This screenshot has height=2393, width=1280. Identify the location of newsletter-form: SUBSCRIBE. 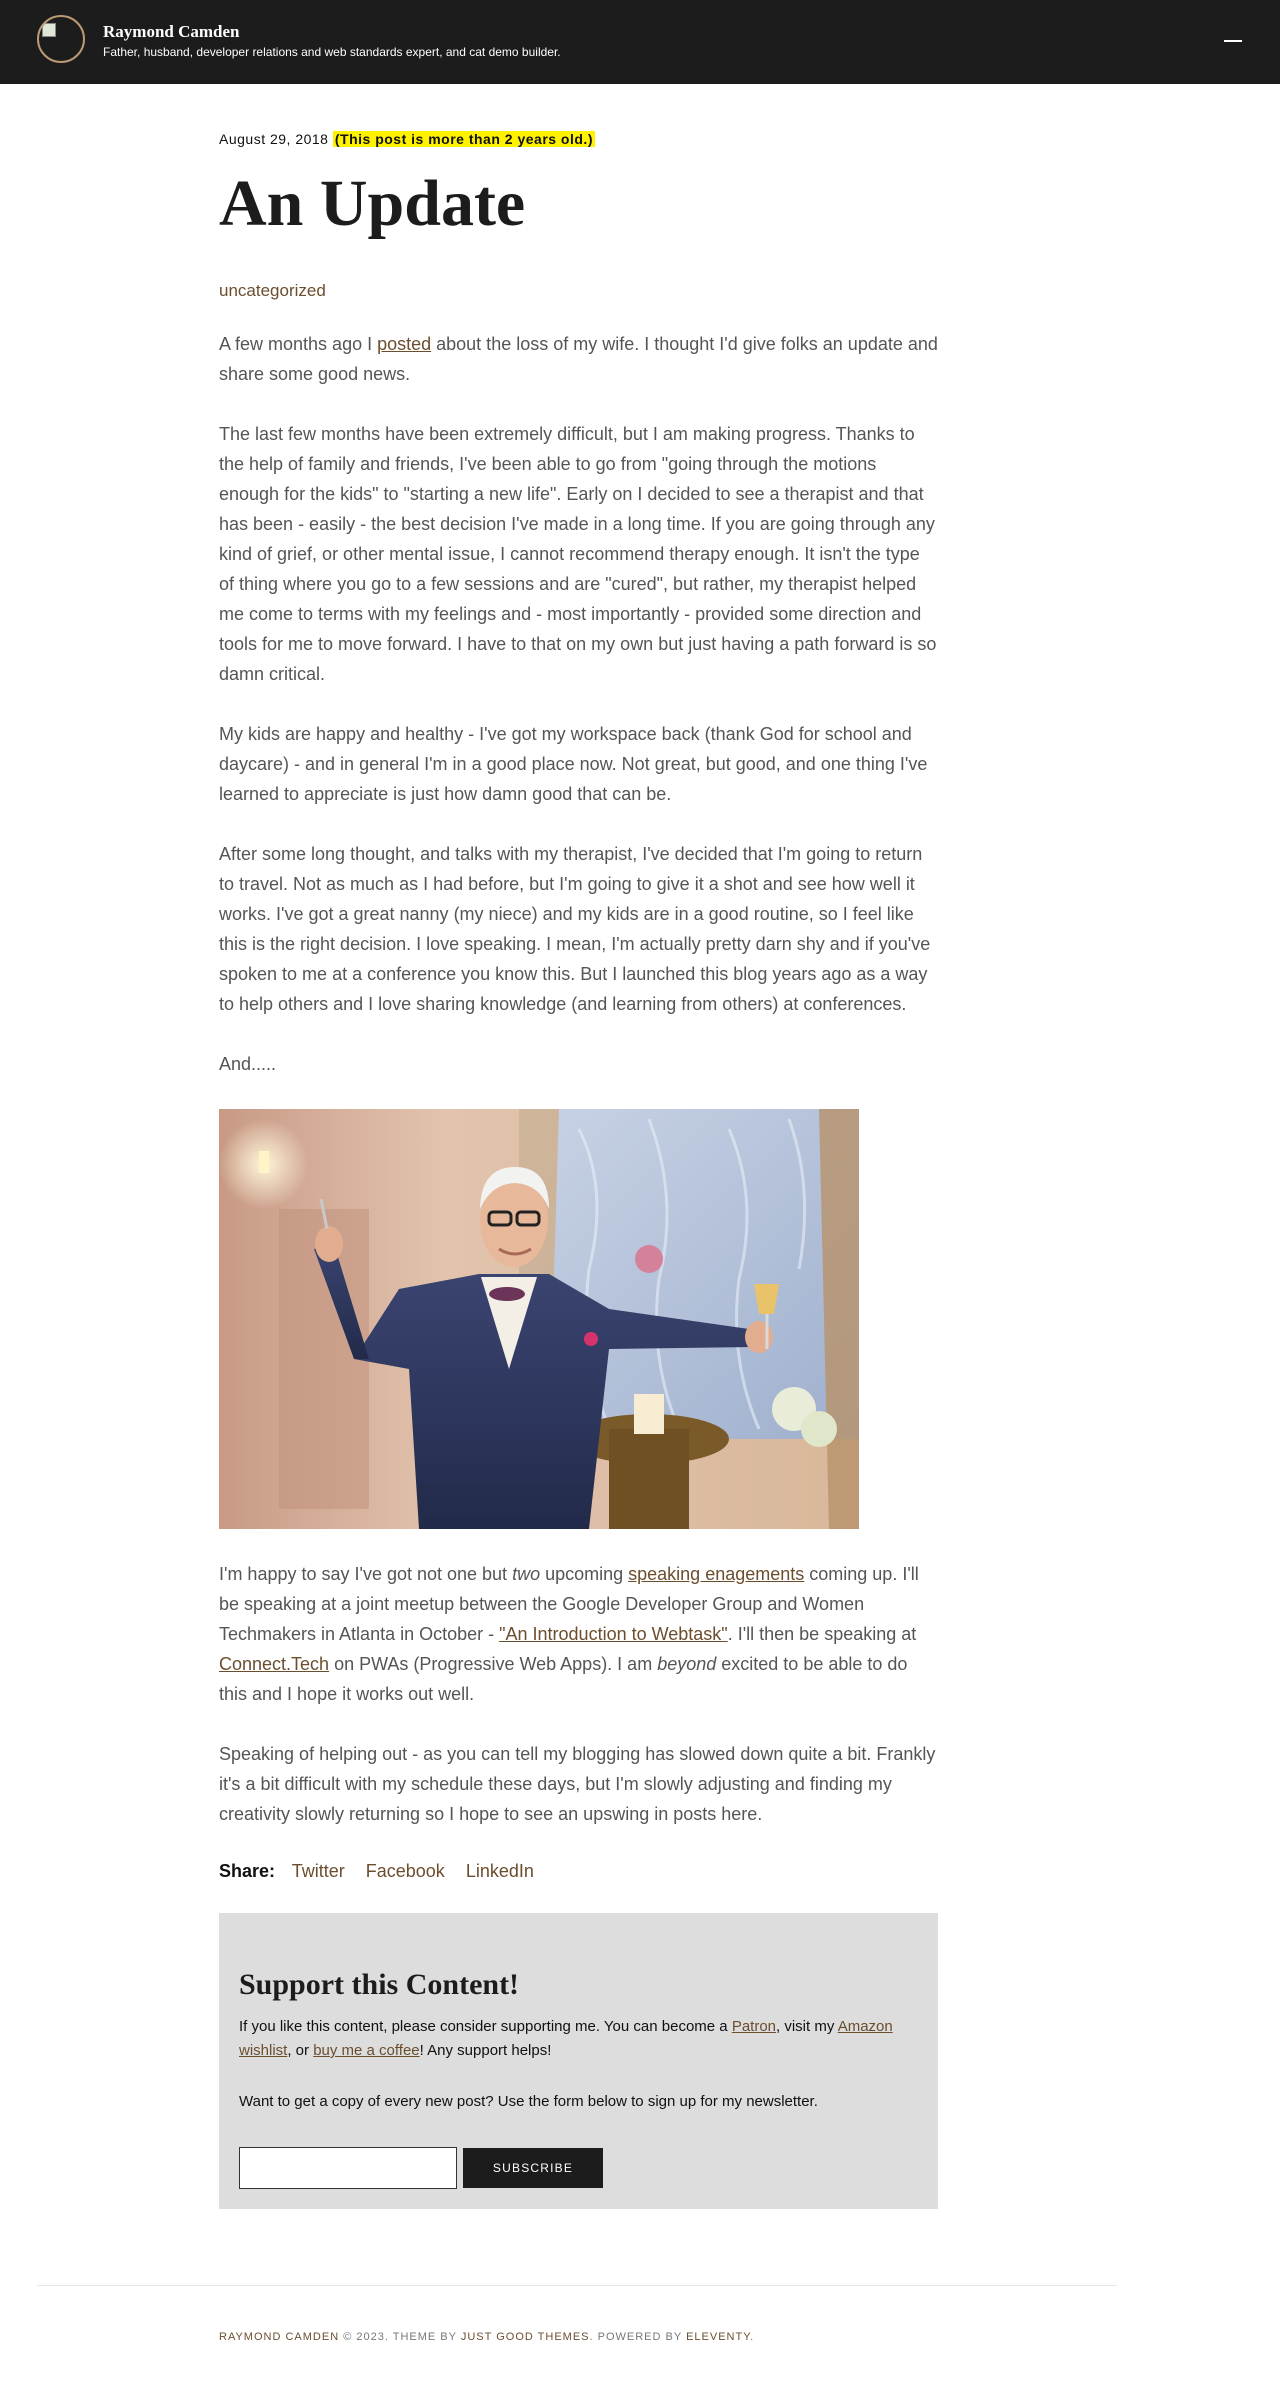
(421, 2168).